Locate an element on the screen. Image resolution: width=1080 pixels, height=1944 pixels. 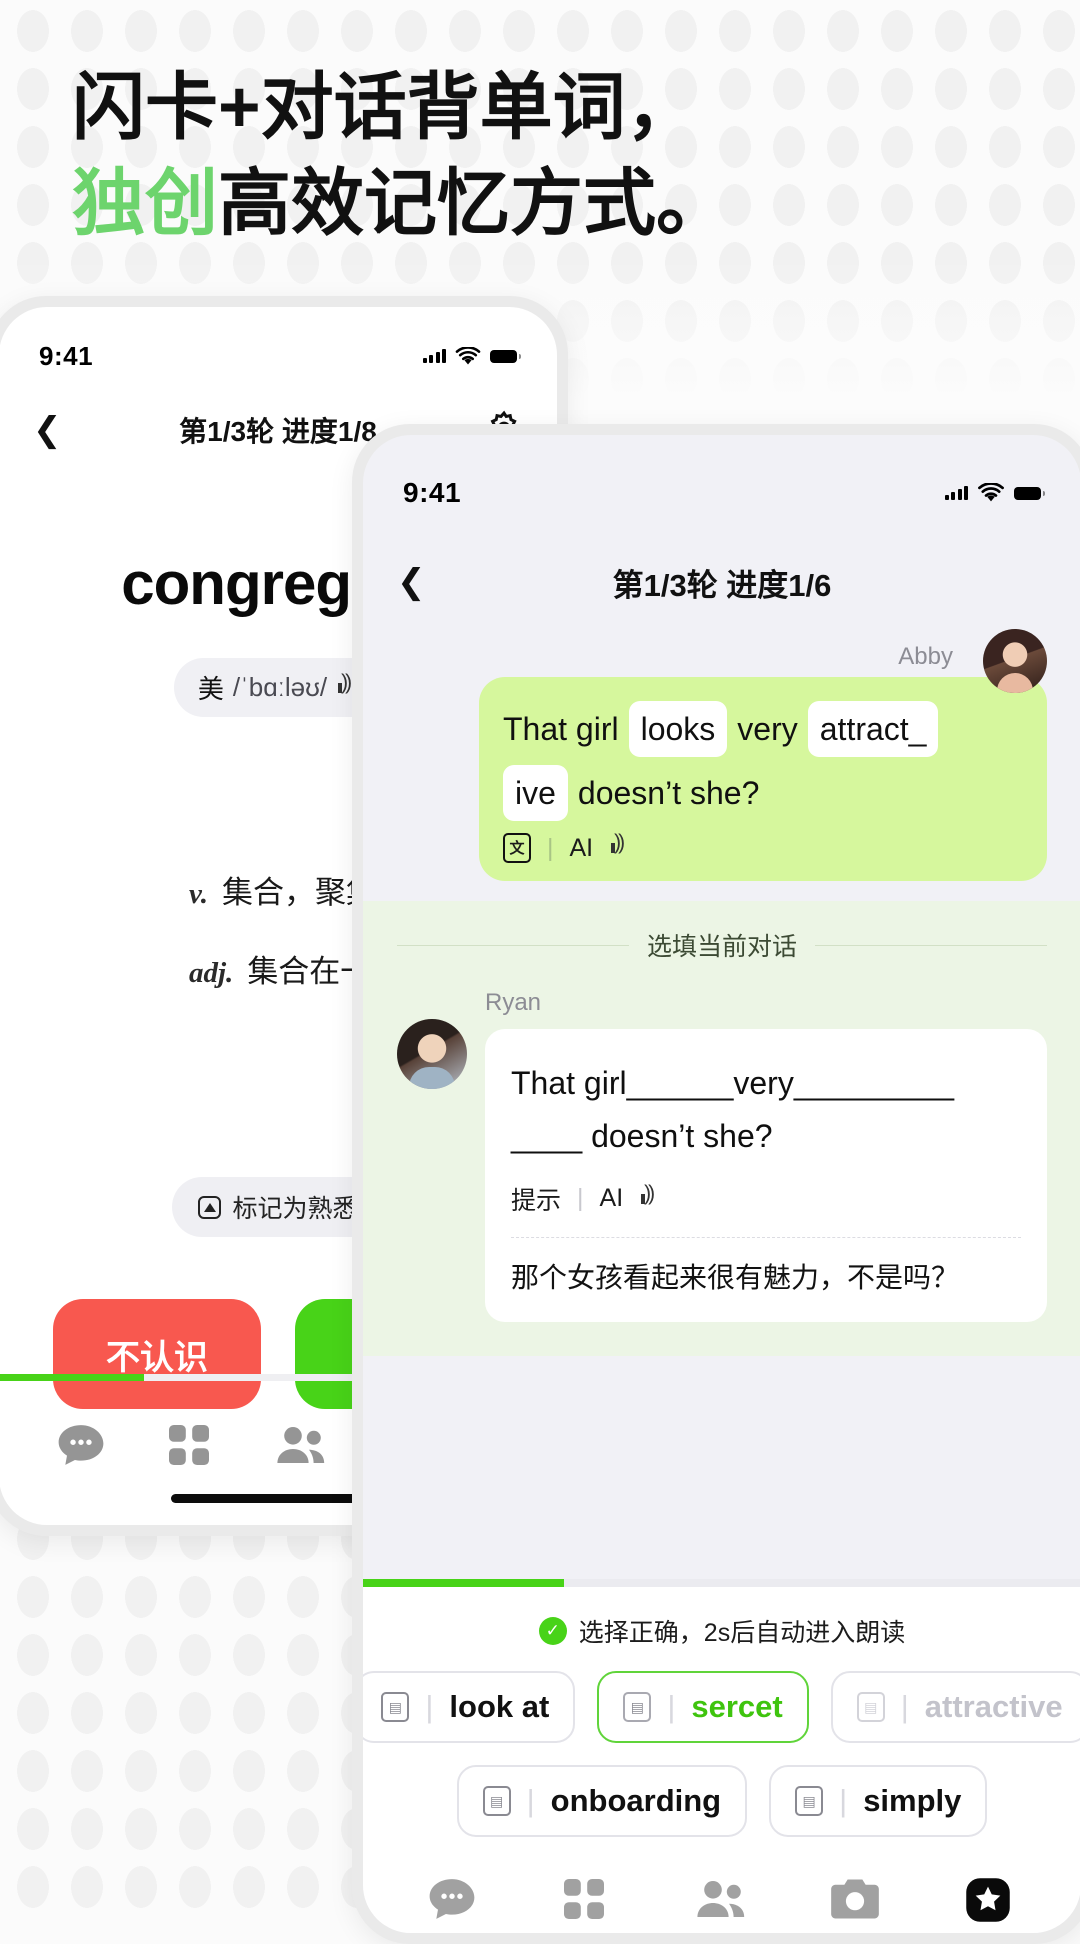
mark-familiar-icon is located at coordinates (210, 1207).